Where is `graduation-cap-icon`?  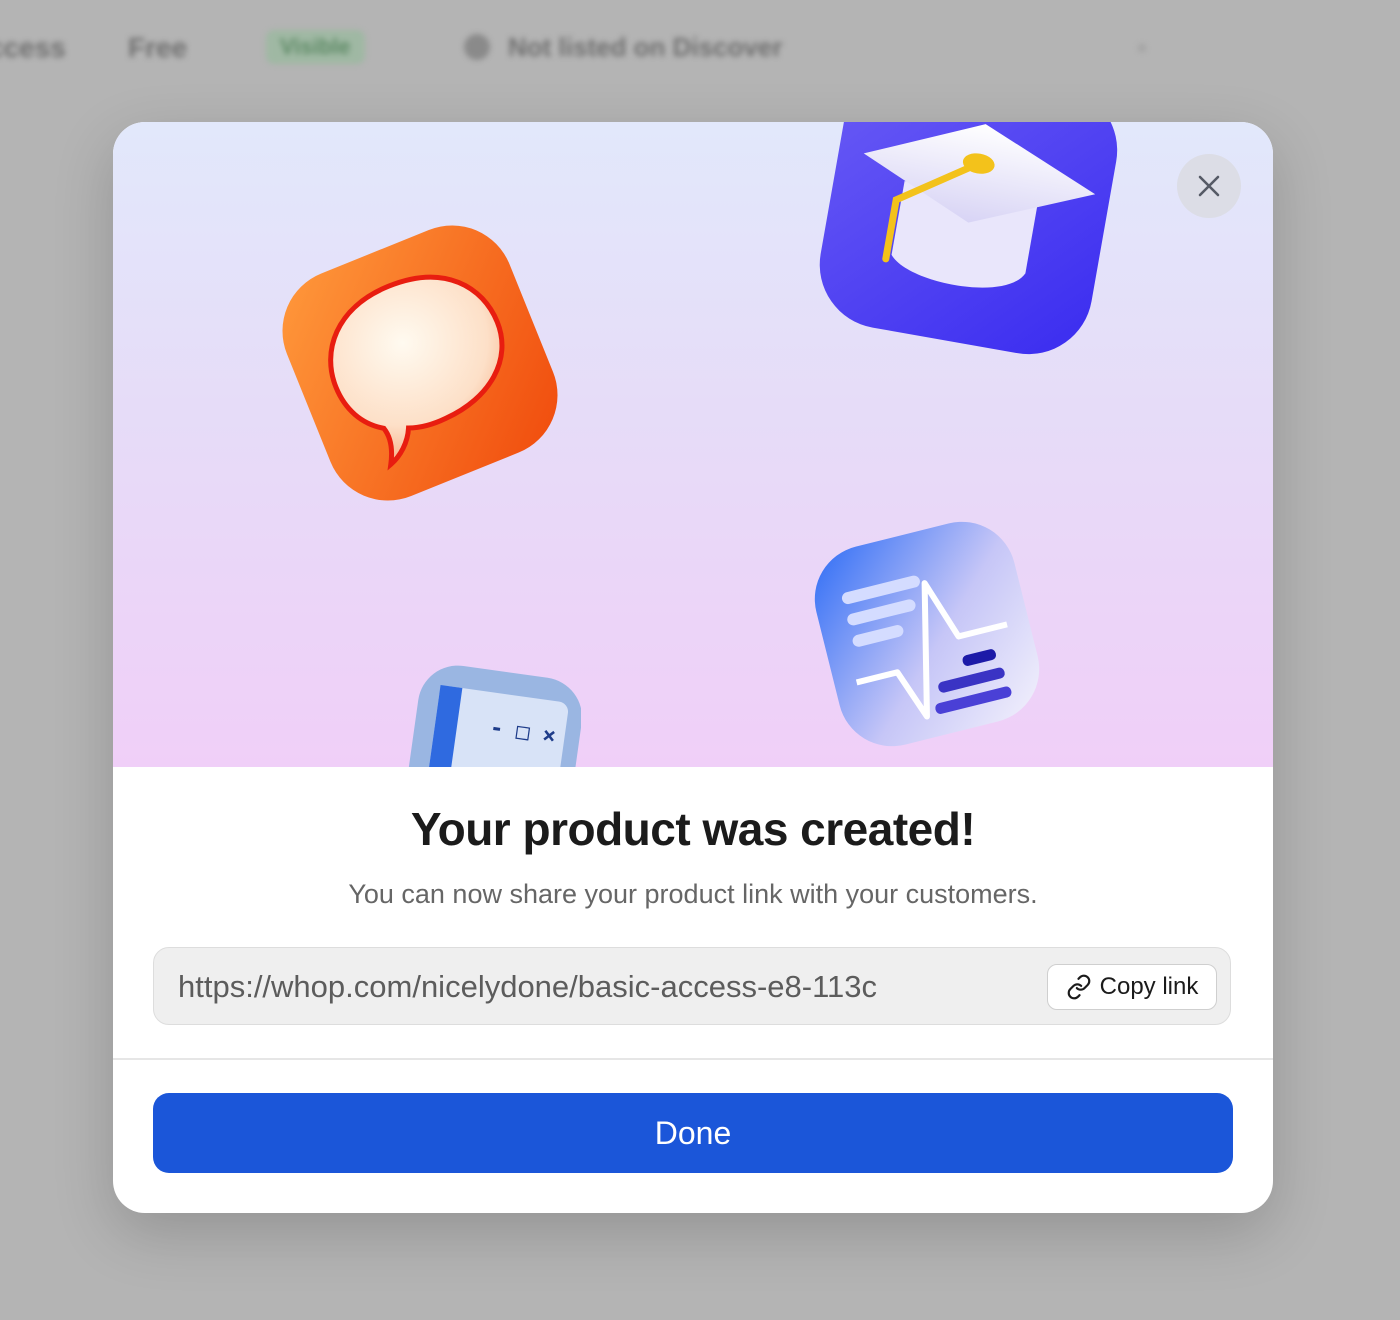 graduation-cap-icon is located at coordinates (968, 238).